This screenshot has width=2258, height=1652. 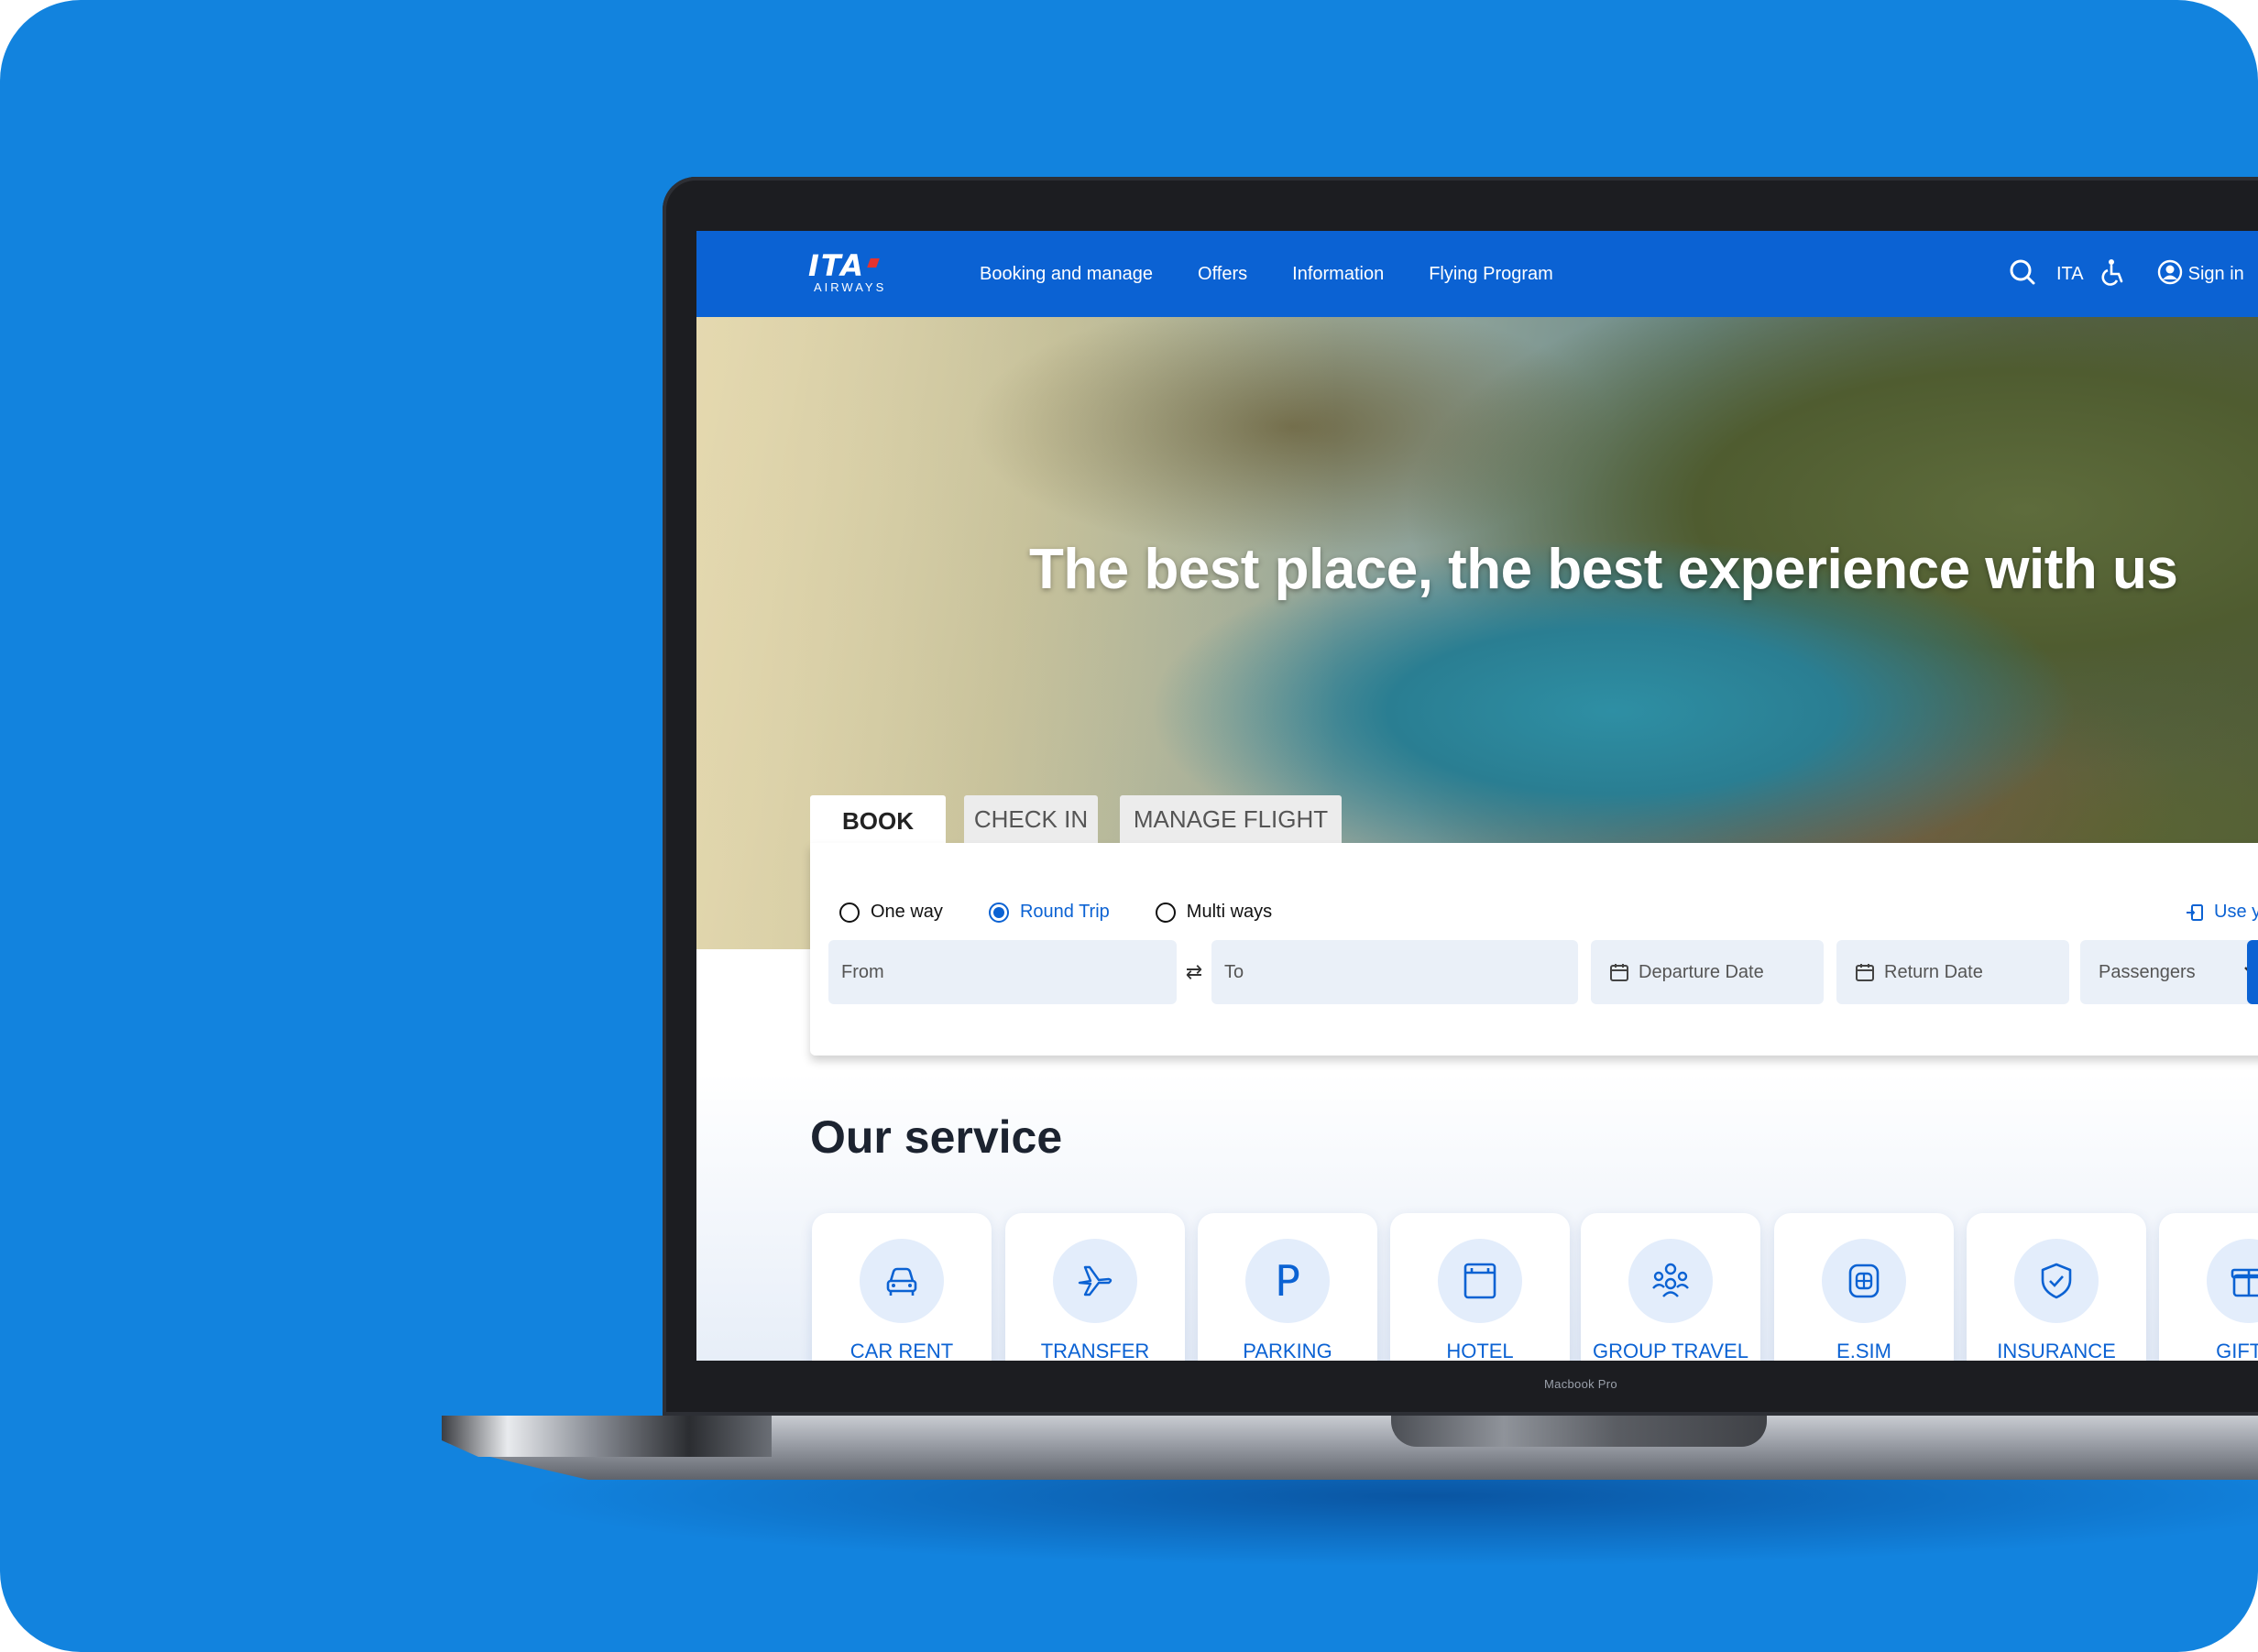 I want to click on trip-type-selector: One way Round Trip Multi ways, so click(x=1078, y=912).